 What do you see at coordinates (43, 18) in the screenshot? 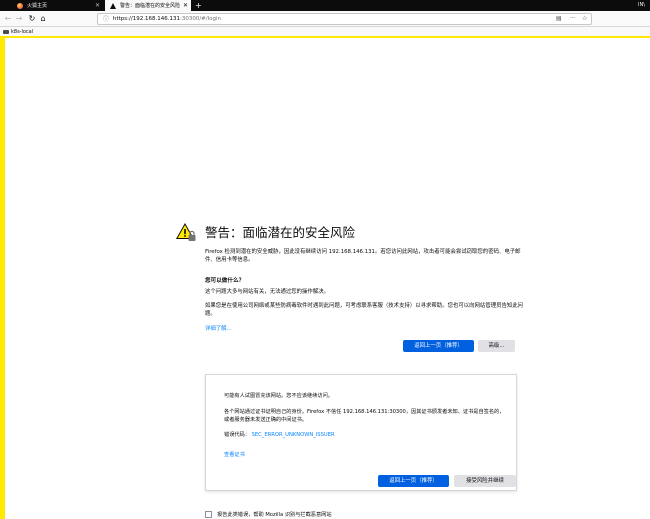
I see `home-icon: ⌂` at bounding box center [43, 18].